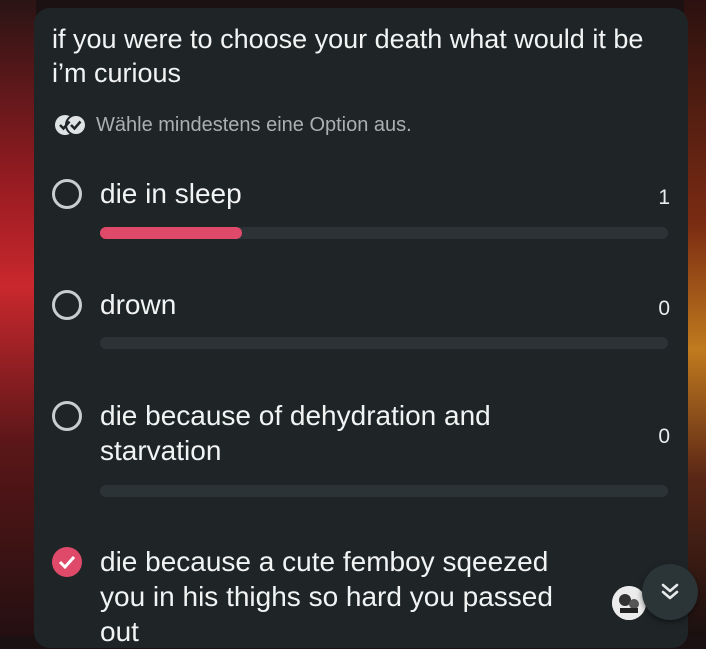 This screenshot has width=706, height=649. What do you see at coordinates (18, 318) in the screenshot?
I see `background-left` at bounding box center [18, 318].